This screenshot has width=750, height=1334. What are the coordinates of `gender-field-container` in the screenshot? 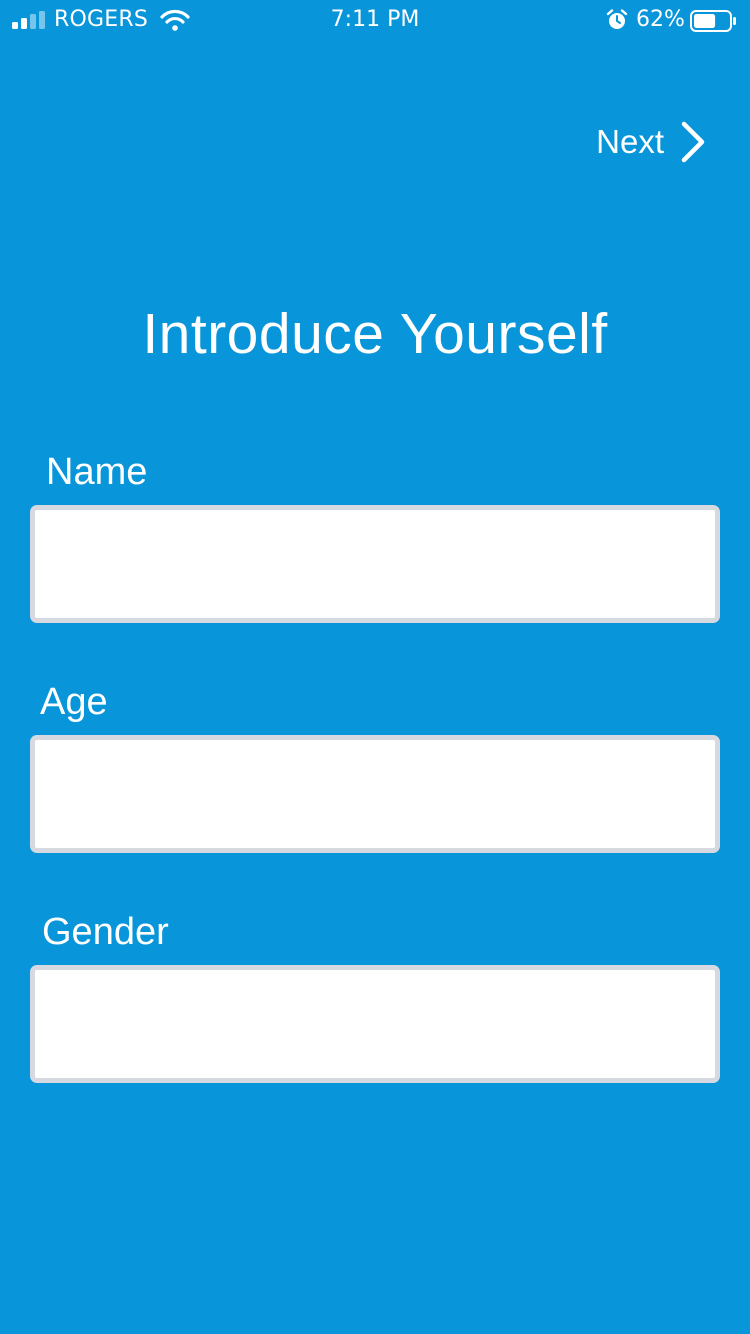 It's located at (375, 1024).